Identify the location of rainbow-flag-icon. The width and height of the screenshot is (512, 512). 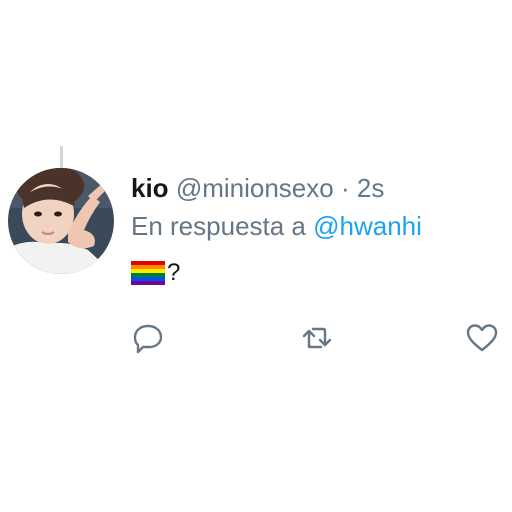
(148, 273).